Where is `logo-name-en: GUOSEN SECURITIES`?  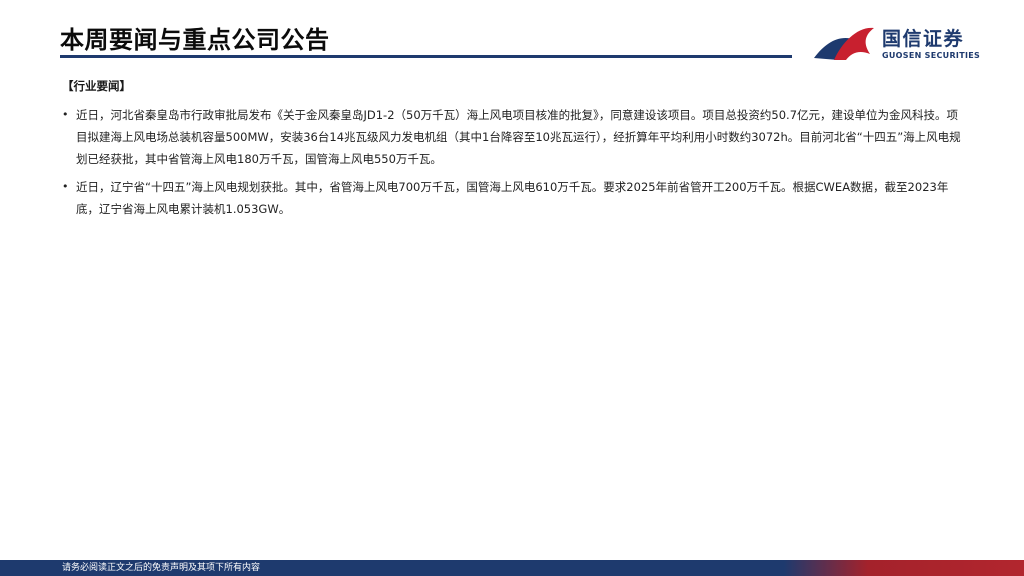
logo-name-en: GUOSEN SECURITIES is located at coordinates (931, 55).